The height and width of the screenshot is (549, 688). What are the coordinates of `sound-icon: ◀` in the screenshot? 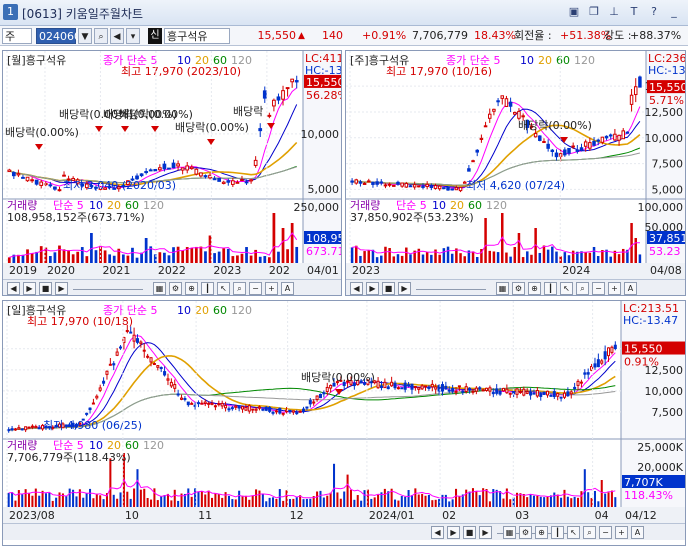 It's located at (117, 36).